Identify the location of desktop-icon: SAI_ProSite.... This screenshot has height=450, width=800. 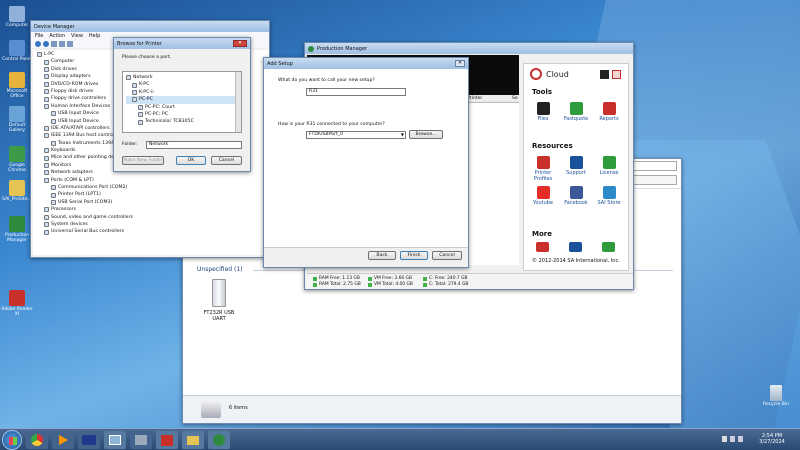
(17, 191).